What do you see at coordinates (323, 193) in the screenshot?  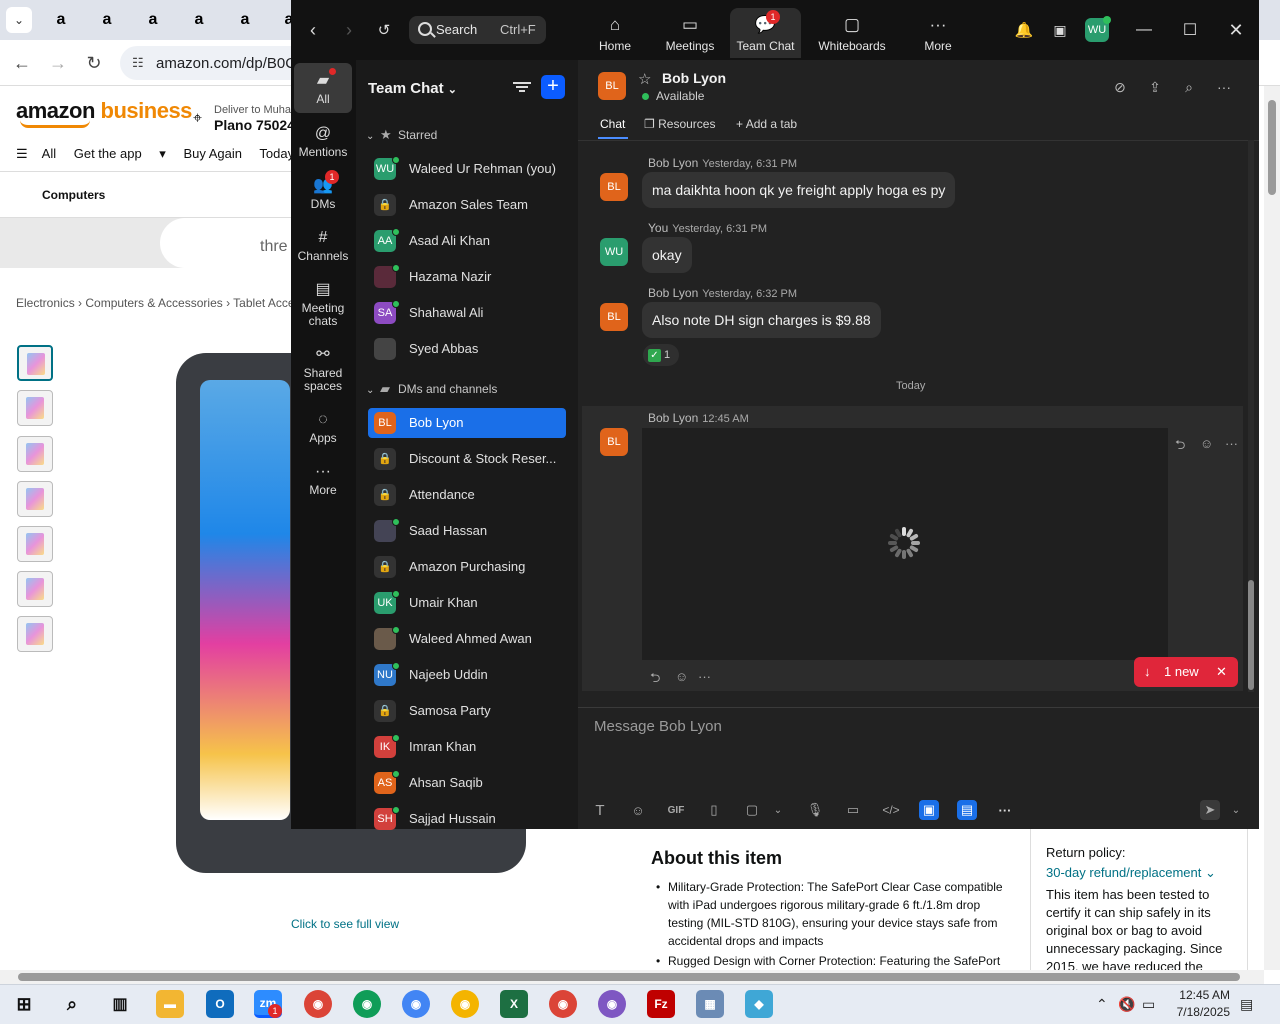 I see `rail-dms: 👥 DMs` at bounding box center [323, 193].